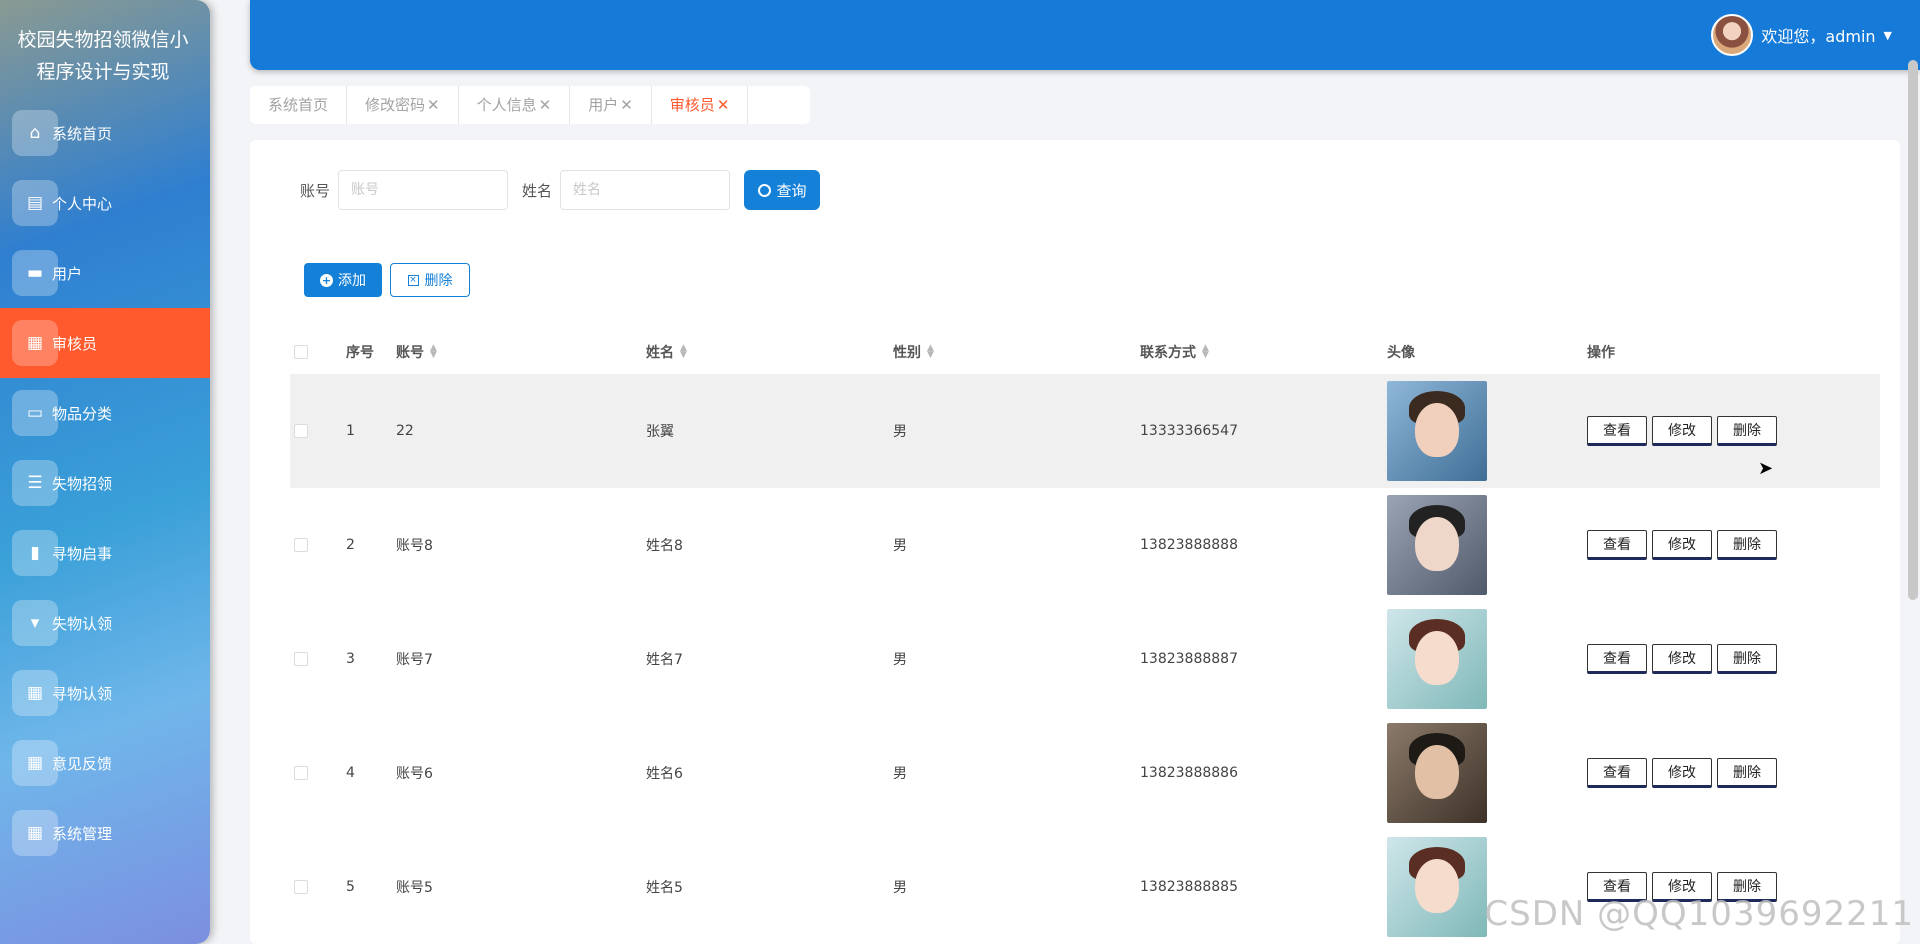 Image resolution: width=1920 pixels, height=944 pixels. I want to click on row-no: 4, so click(350, 773).